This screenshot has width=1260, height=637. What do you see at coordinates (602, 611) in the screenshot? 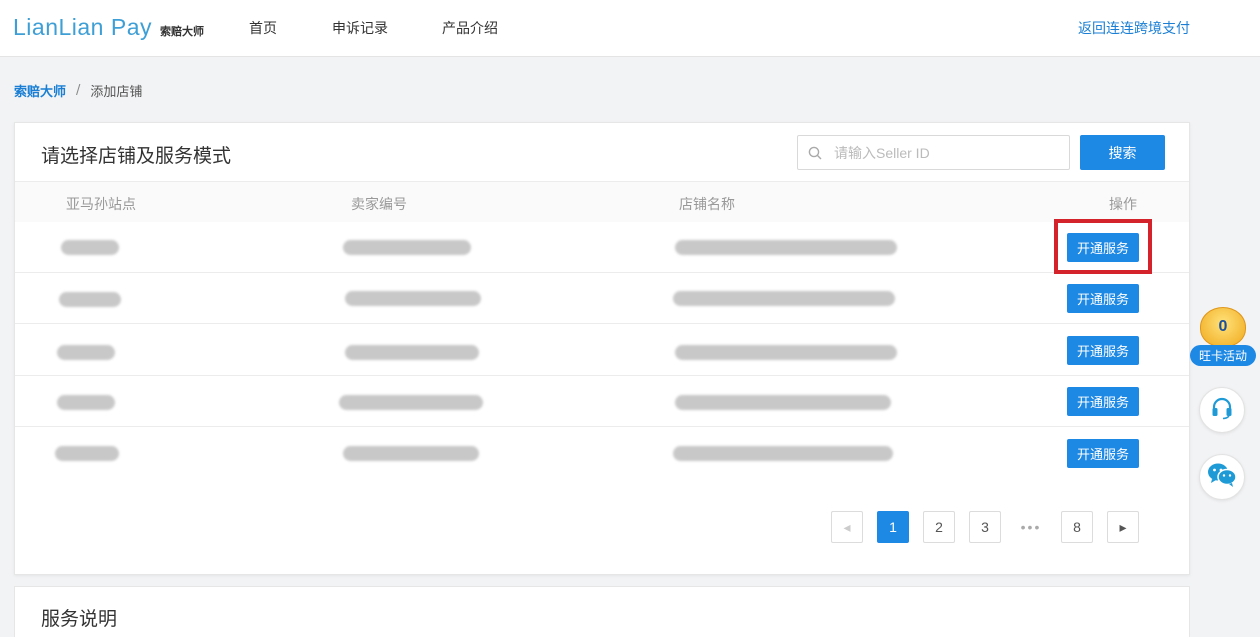
I see `service-description-panel: 服务说明` at bounding box center [602, 611].